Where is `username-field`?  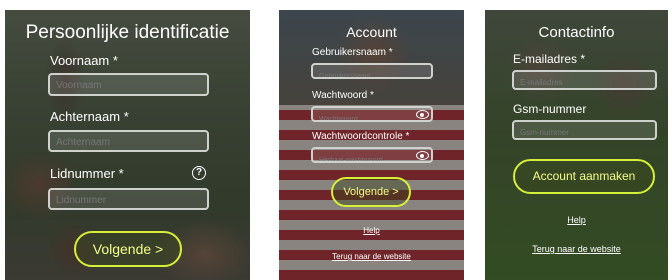
username-field is located at coordinates (372, 71).